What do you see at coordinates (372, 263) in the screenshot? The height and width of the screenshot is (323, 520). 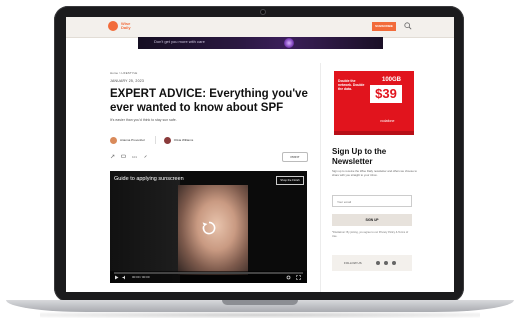 I see `follow-us-box: FOLLOW US` at bounding box center [372, 263].